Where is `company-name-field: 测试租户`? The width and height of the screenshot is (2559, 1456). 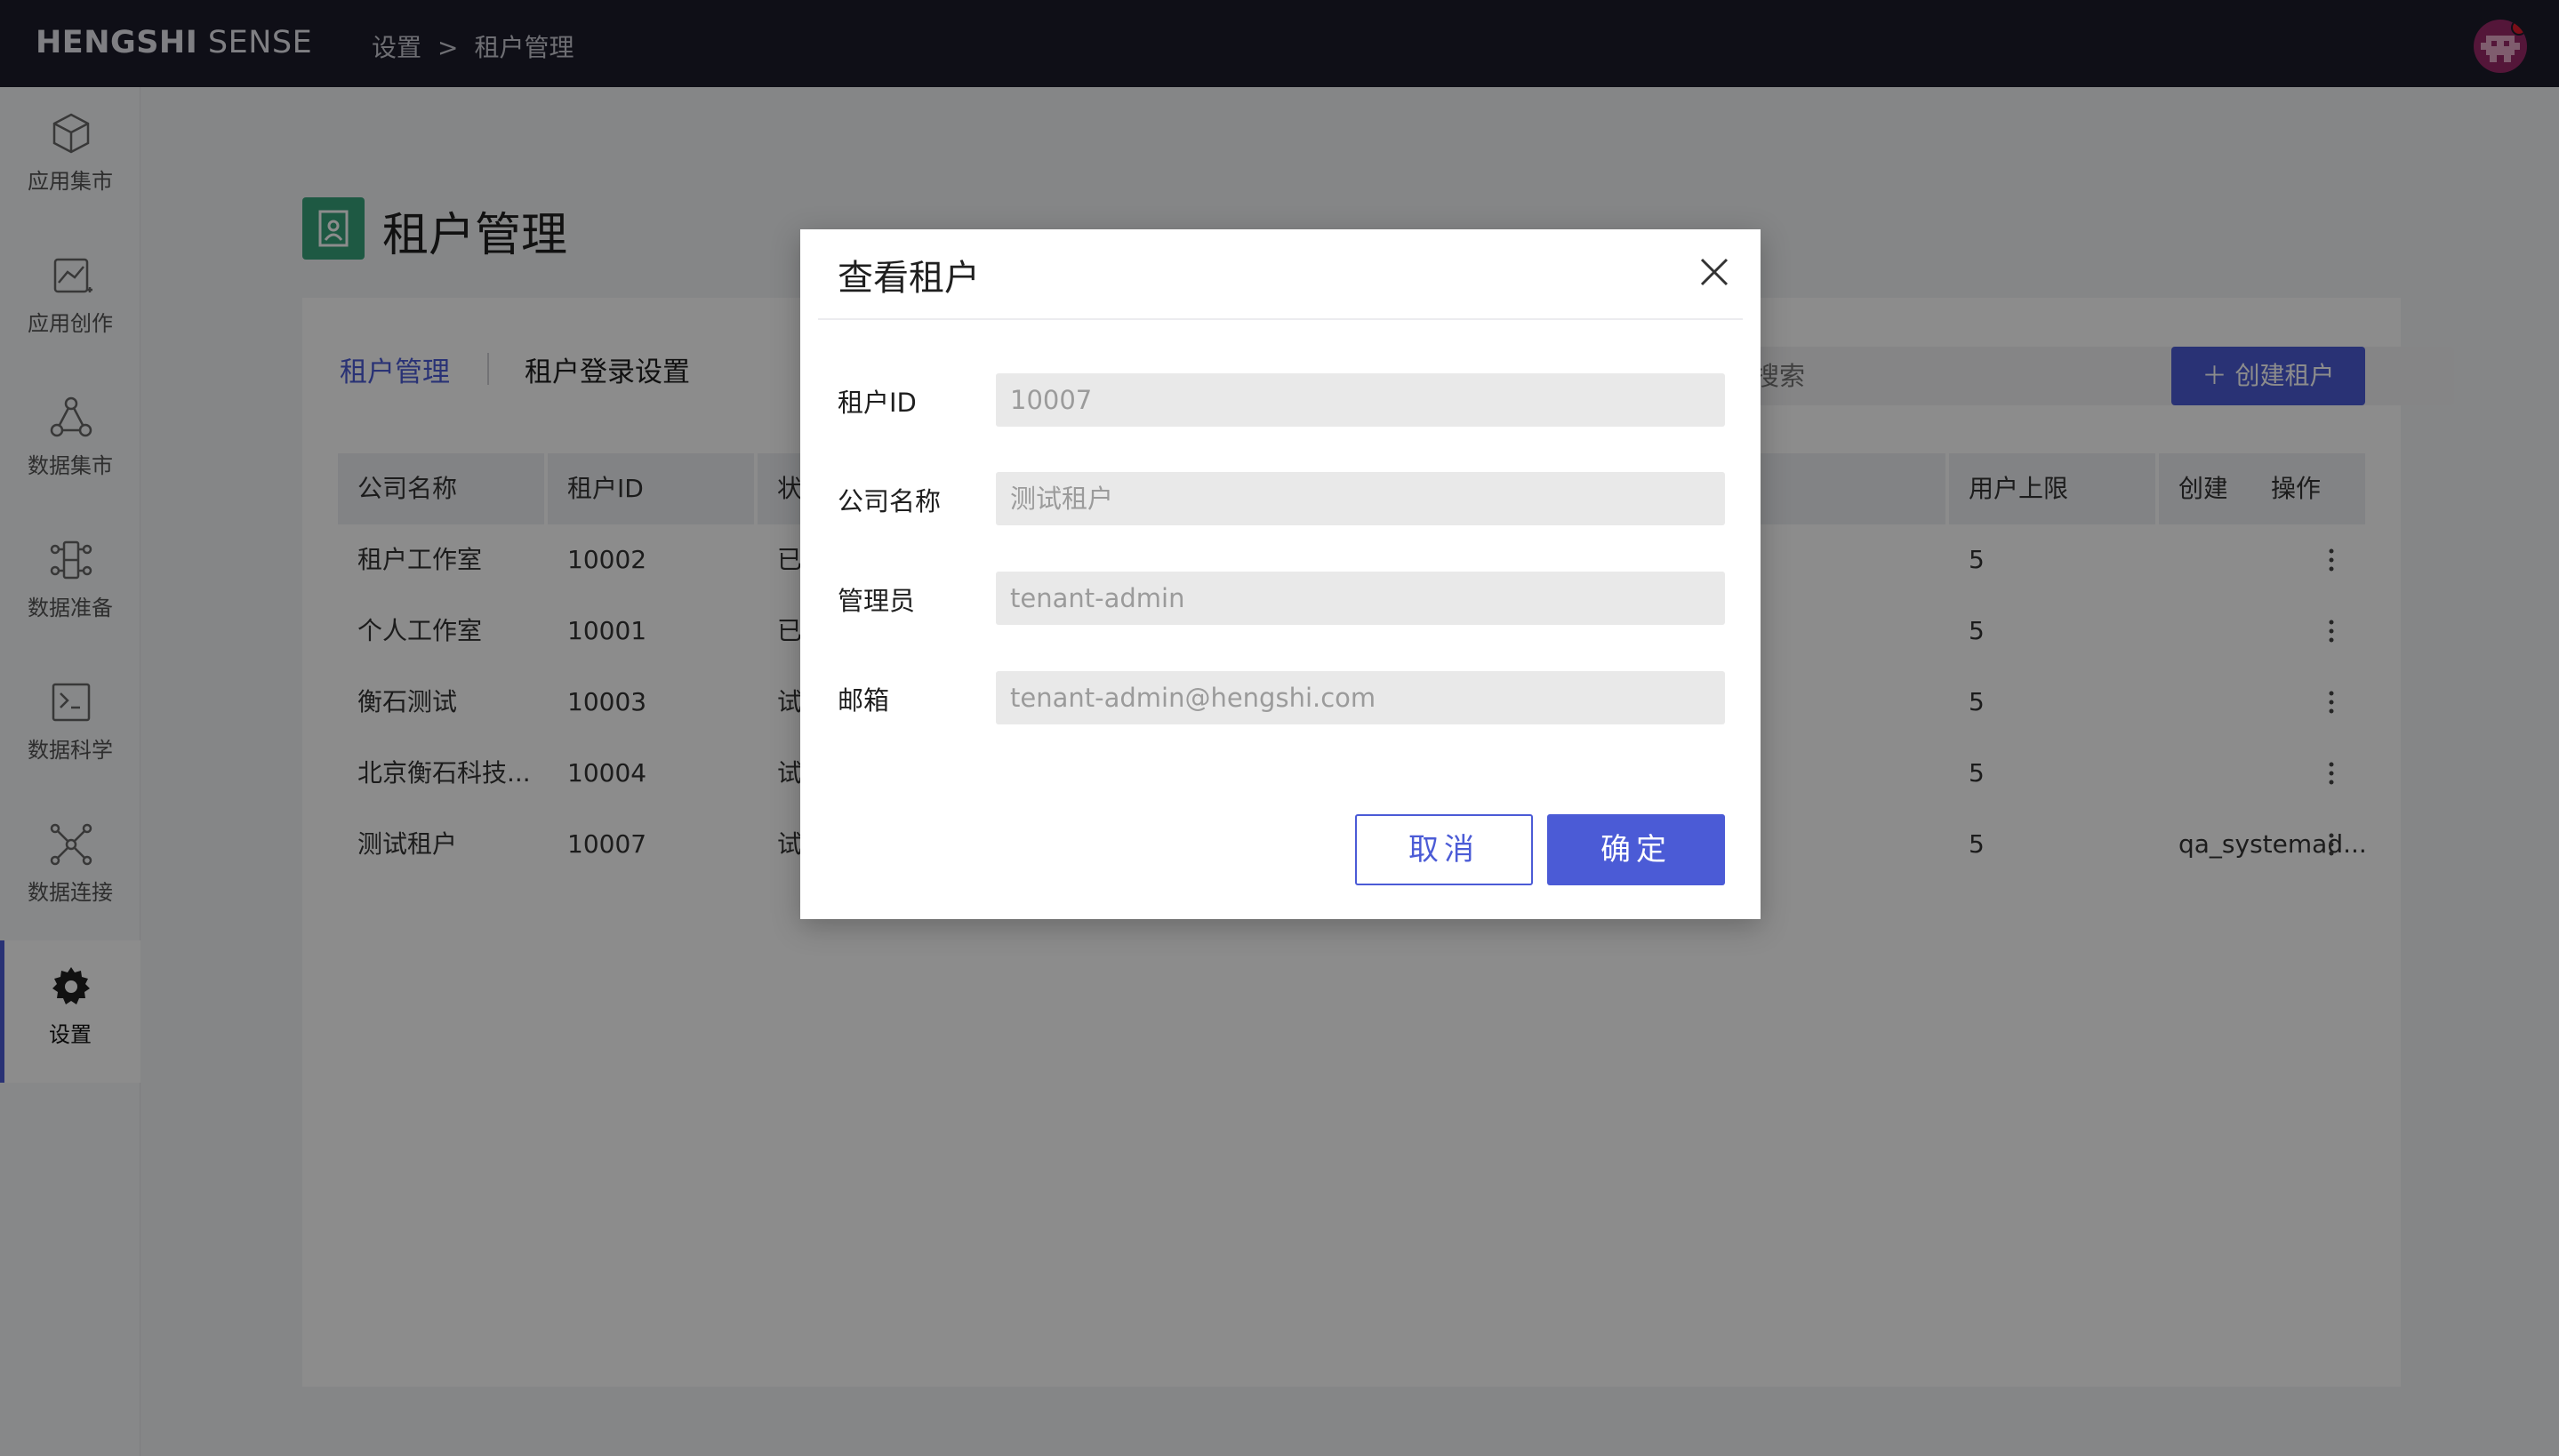 company-name-field: 测试租户 is located at coordinates (1360, 498).